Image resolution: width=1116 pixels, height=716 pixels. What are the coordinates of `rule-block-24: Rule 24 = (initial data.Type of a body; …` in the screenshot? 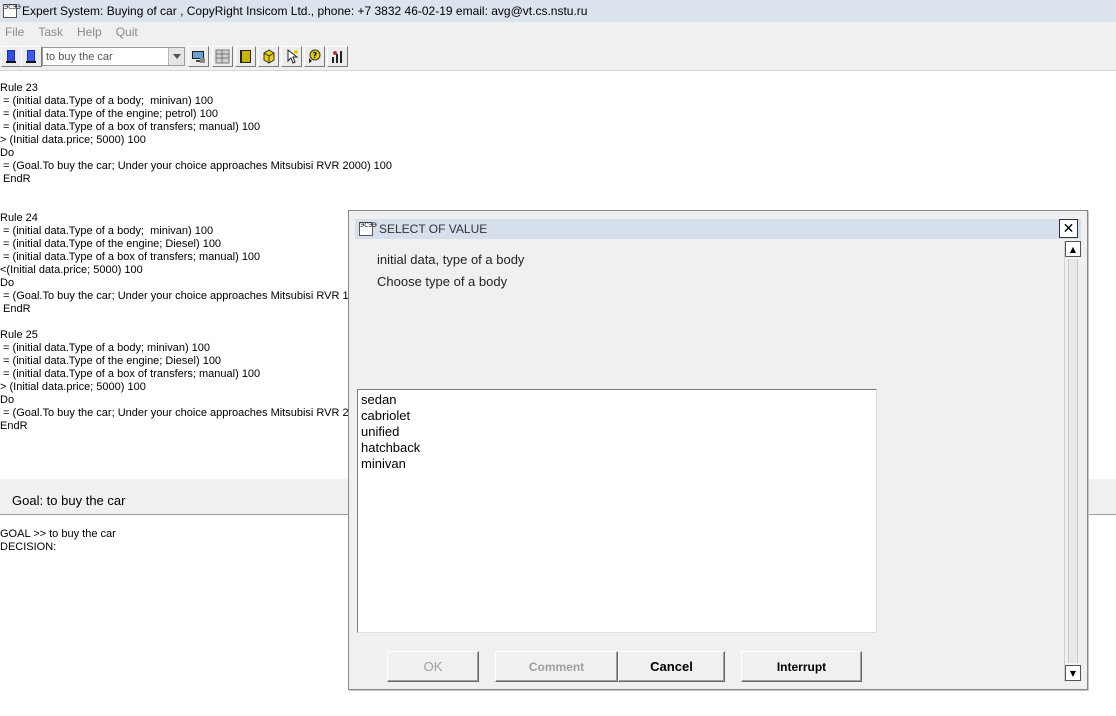 It's located at (180, 264).